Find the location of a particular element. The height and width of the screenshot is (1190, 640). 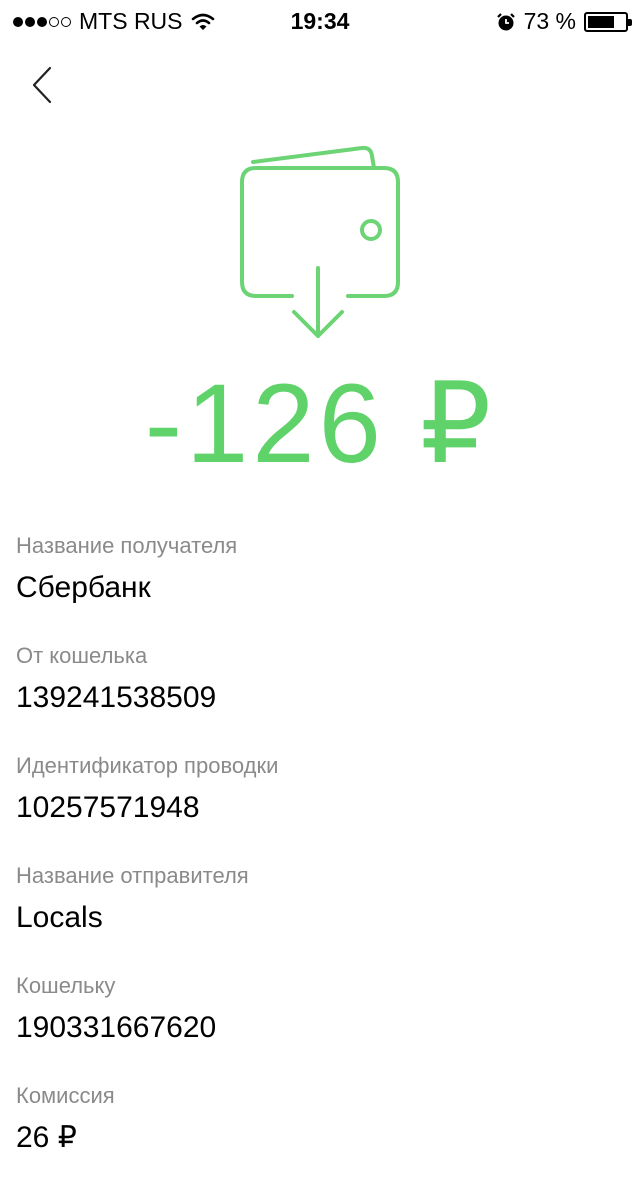

sender-name-field: Название отправителя Locals is located at coordinates (320, 915).